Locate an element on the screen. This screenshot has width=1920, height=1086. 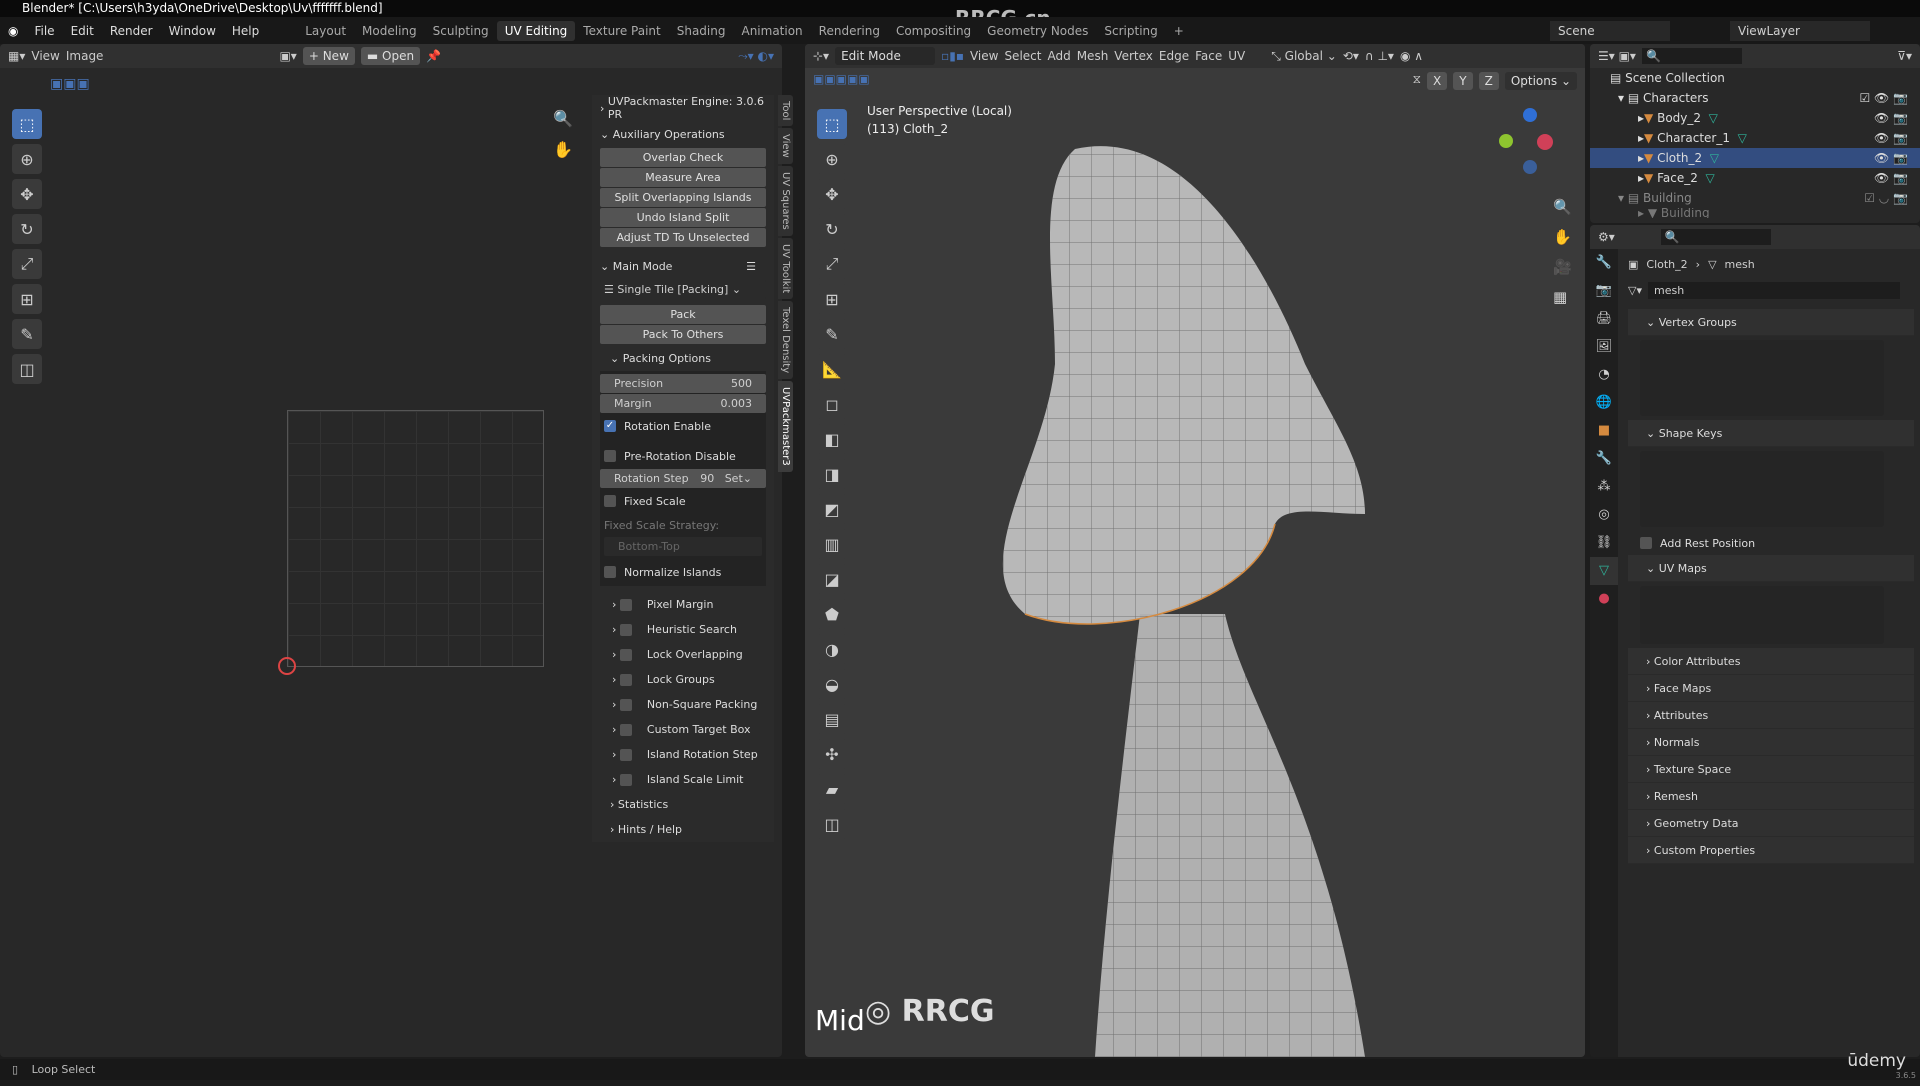
section-remesh: › Remesh is located at coordinates (1771, 796).